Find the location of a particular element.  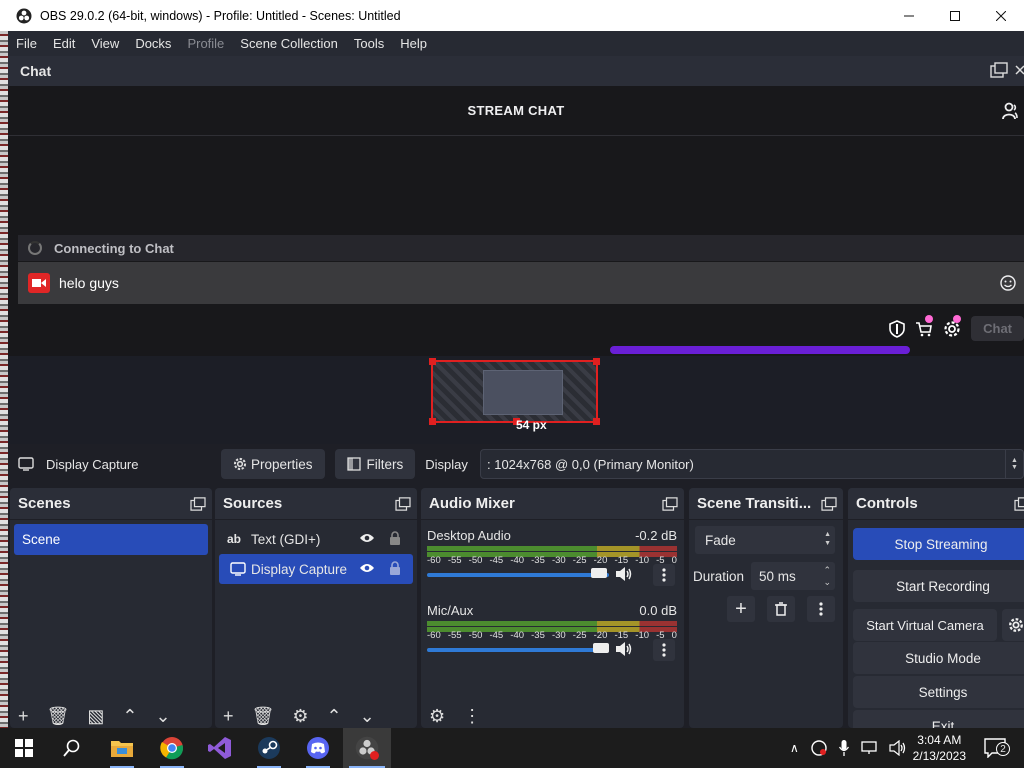

gear-icon: ⚙ is located at coordinates (300, 716).